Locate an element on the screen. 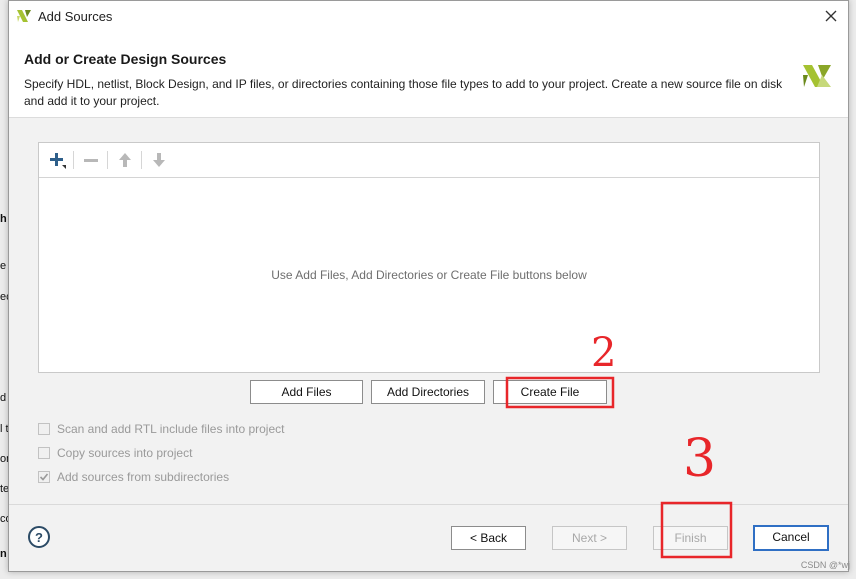  next-button: Next > is located at coordinates (589, 538).